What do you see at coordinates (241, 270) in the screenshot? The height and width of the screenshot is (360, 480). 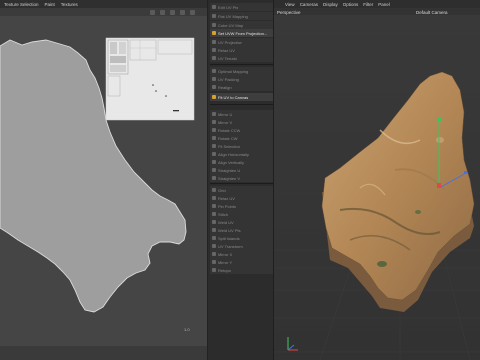 I see `uv-command-button: Retopo` at bounding box center [241, 270].